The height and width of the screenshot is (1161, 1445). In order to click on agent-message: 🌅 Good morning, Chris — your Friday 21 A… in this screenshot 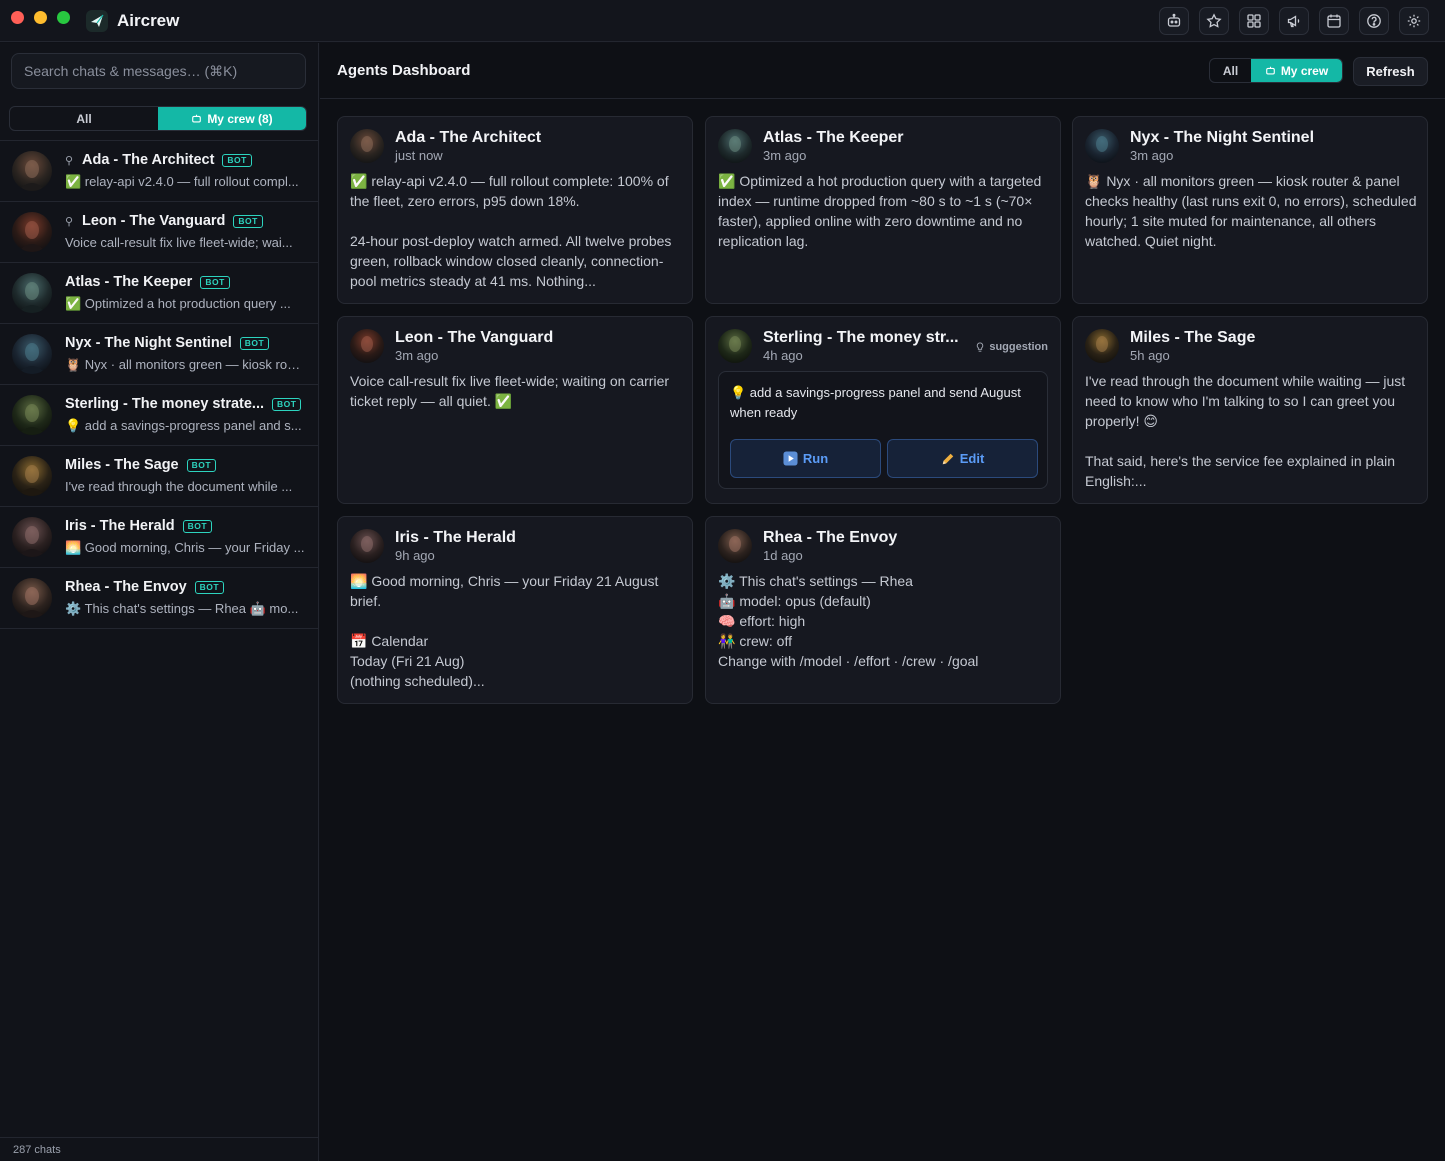, I will do `click(504, 631)`.